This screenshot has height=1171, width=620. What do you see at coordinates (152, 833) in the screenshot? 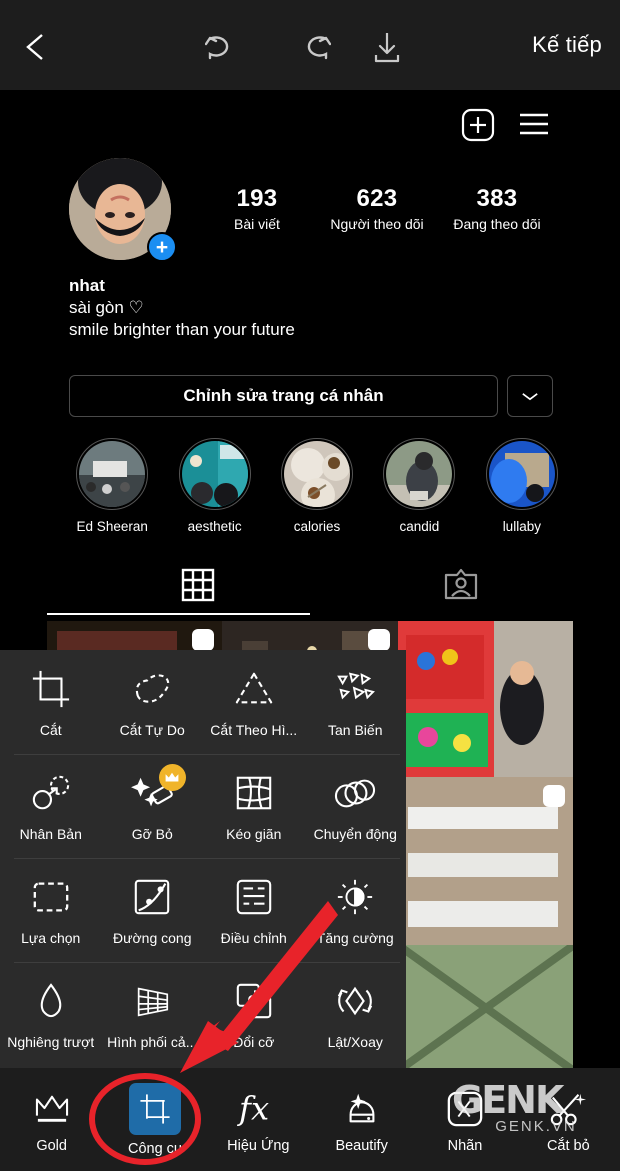
I see `tool-label: Gỡ Bỏ` at bounding box center [152, 833].